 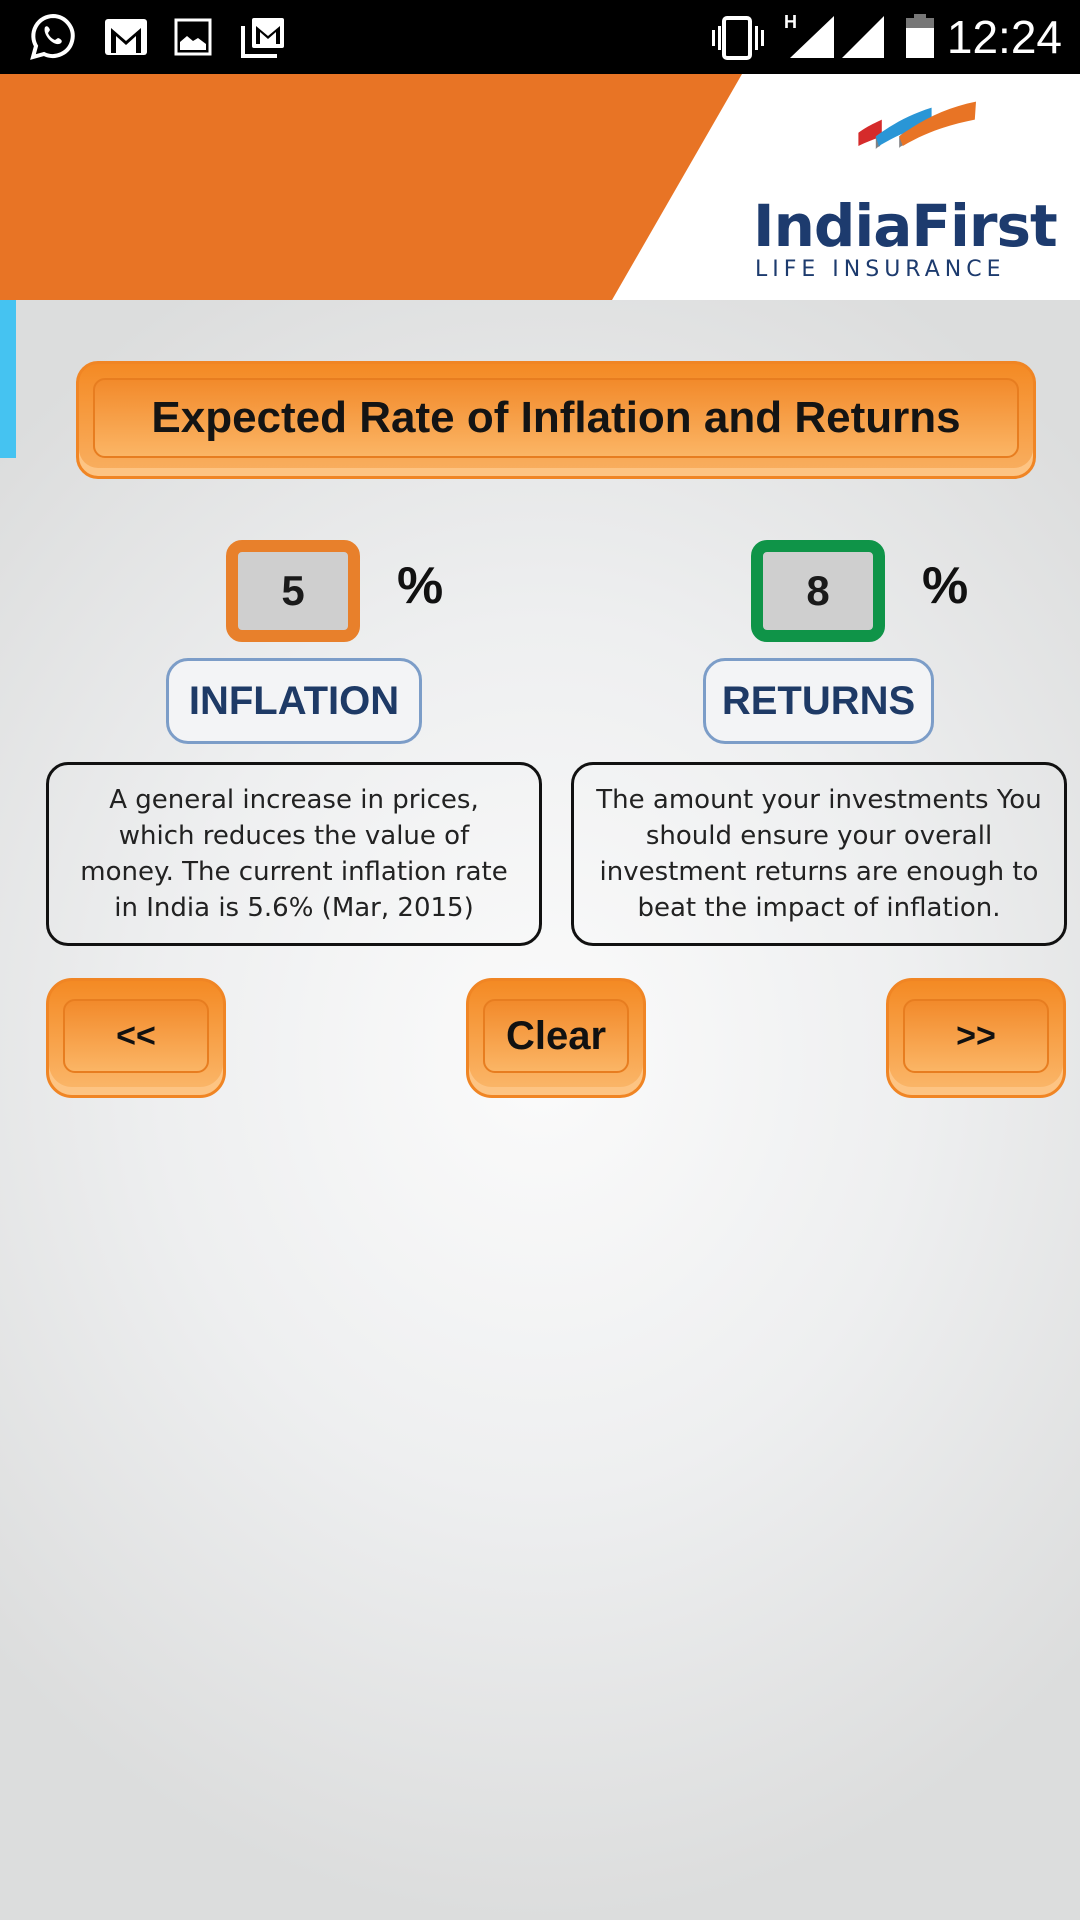 What do you see at coordinates (193, 37) in the screenshot?
I see `gallery-icon` at bounding box center [193, 37].